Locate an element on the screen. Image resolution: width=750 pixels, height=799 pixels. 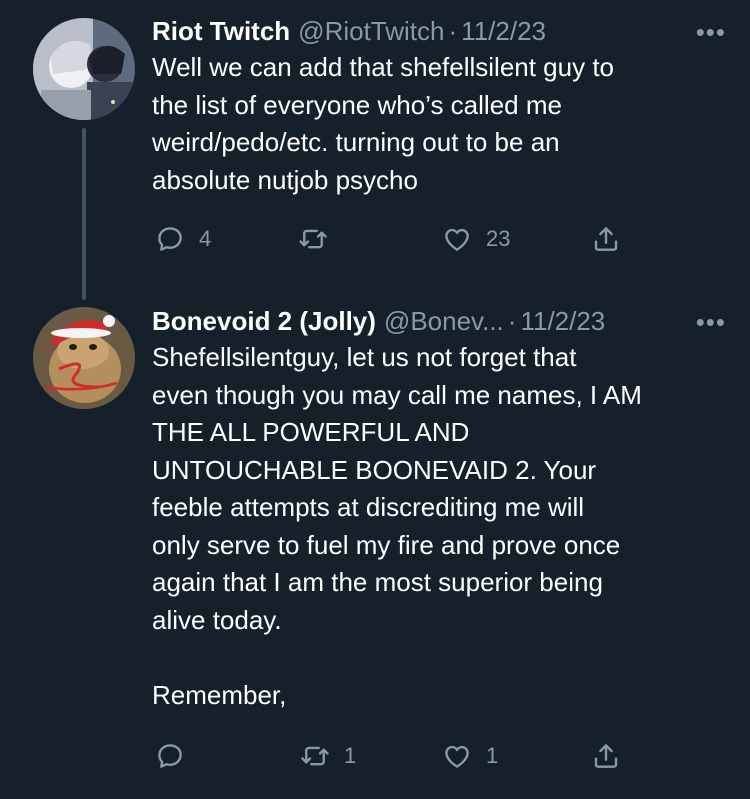
user-handle: @RiotTwitch is located at coordinates (371, 31).